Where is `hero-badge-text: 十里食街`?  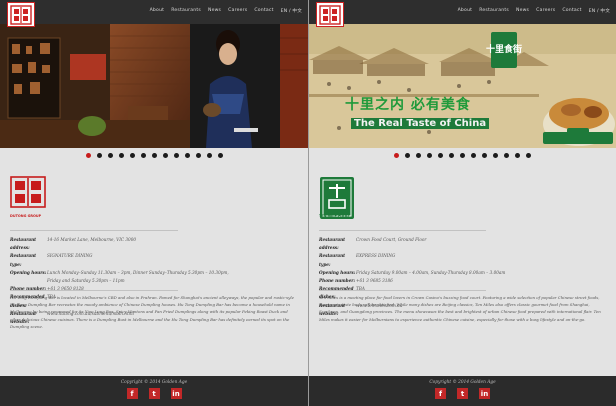 hero-badge-text: 十里食街 is located at coordinates (504, 49).